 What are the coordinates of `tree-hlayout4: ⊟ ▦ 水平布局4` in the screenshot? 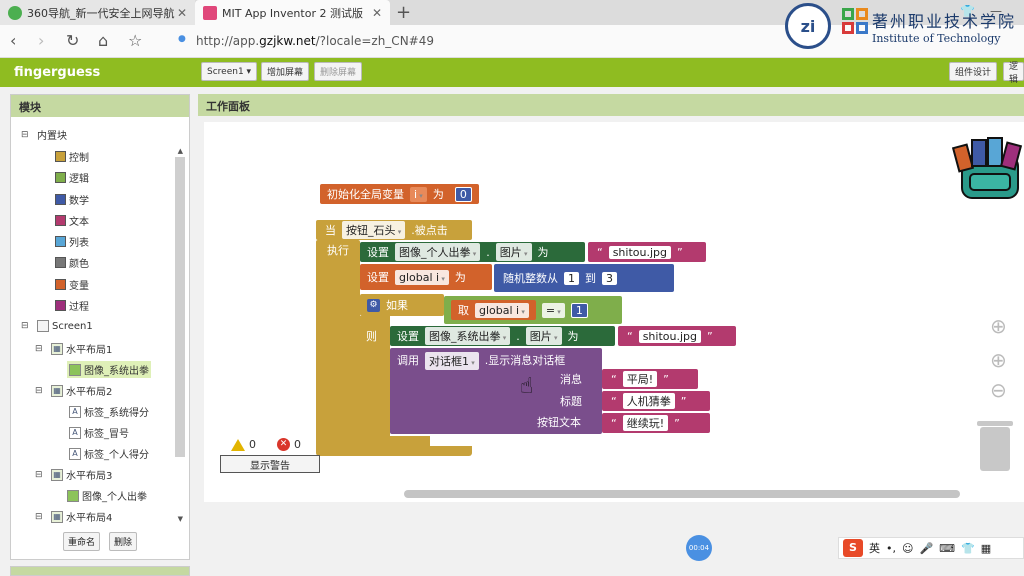 It's located at (73, 516).